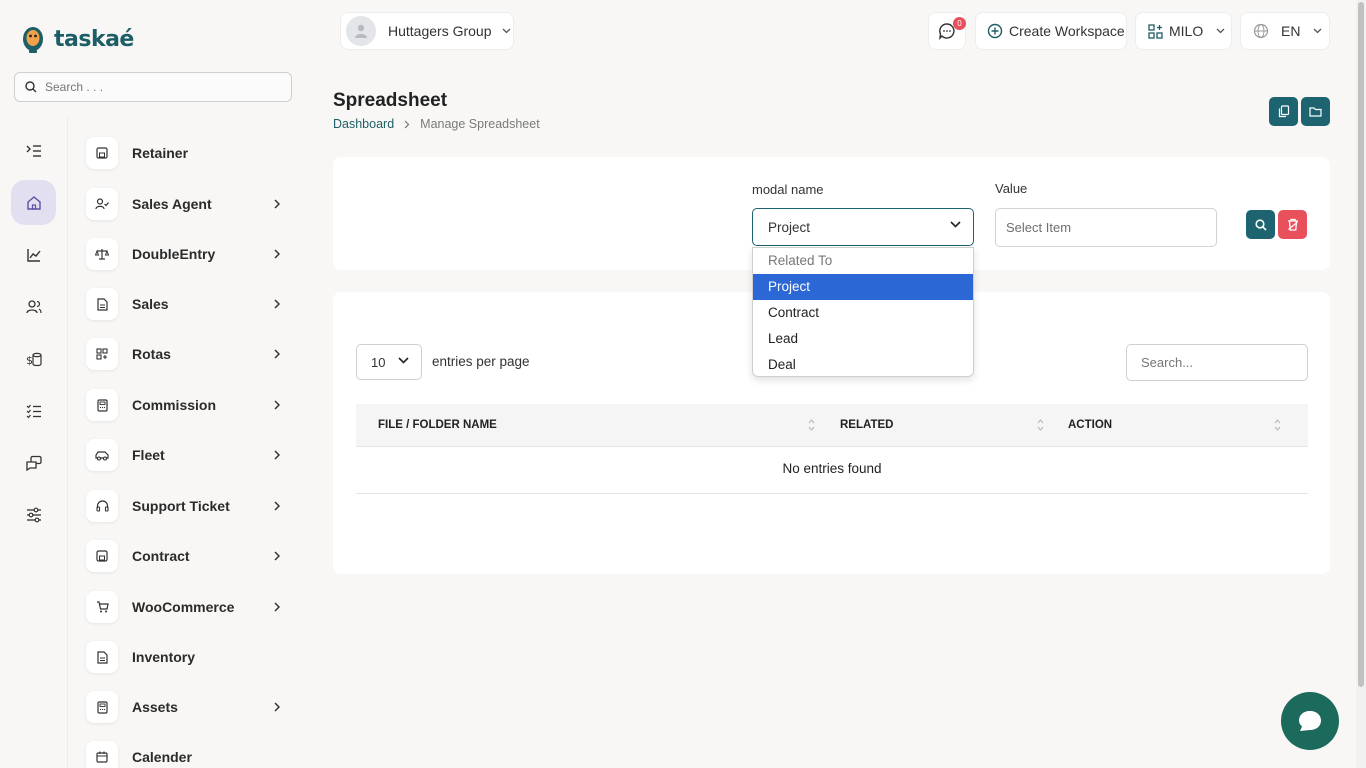 The image size is (1366, 768). Describe the element at coordinates (33, 254) in the screenshot. I see `analytics-icon` at that location.